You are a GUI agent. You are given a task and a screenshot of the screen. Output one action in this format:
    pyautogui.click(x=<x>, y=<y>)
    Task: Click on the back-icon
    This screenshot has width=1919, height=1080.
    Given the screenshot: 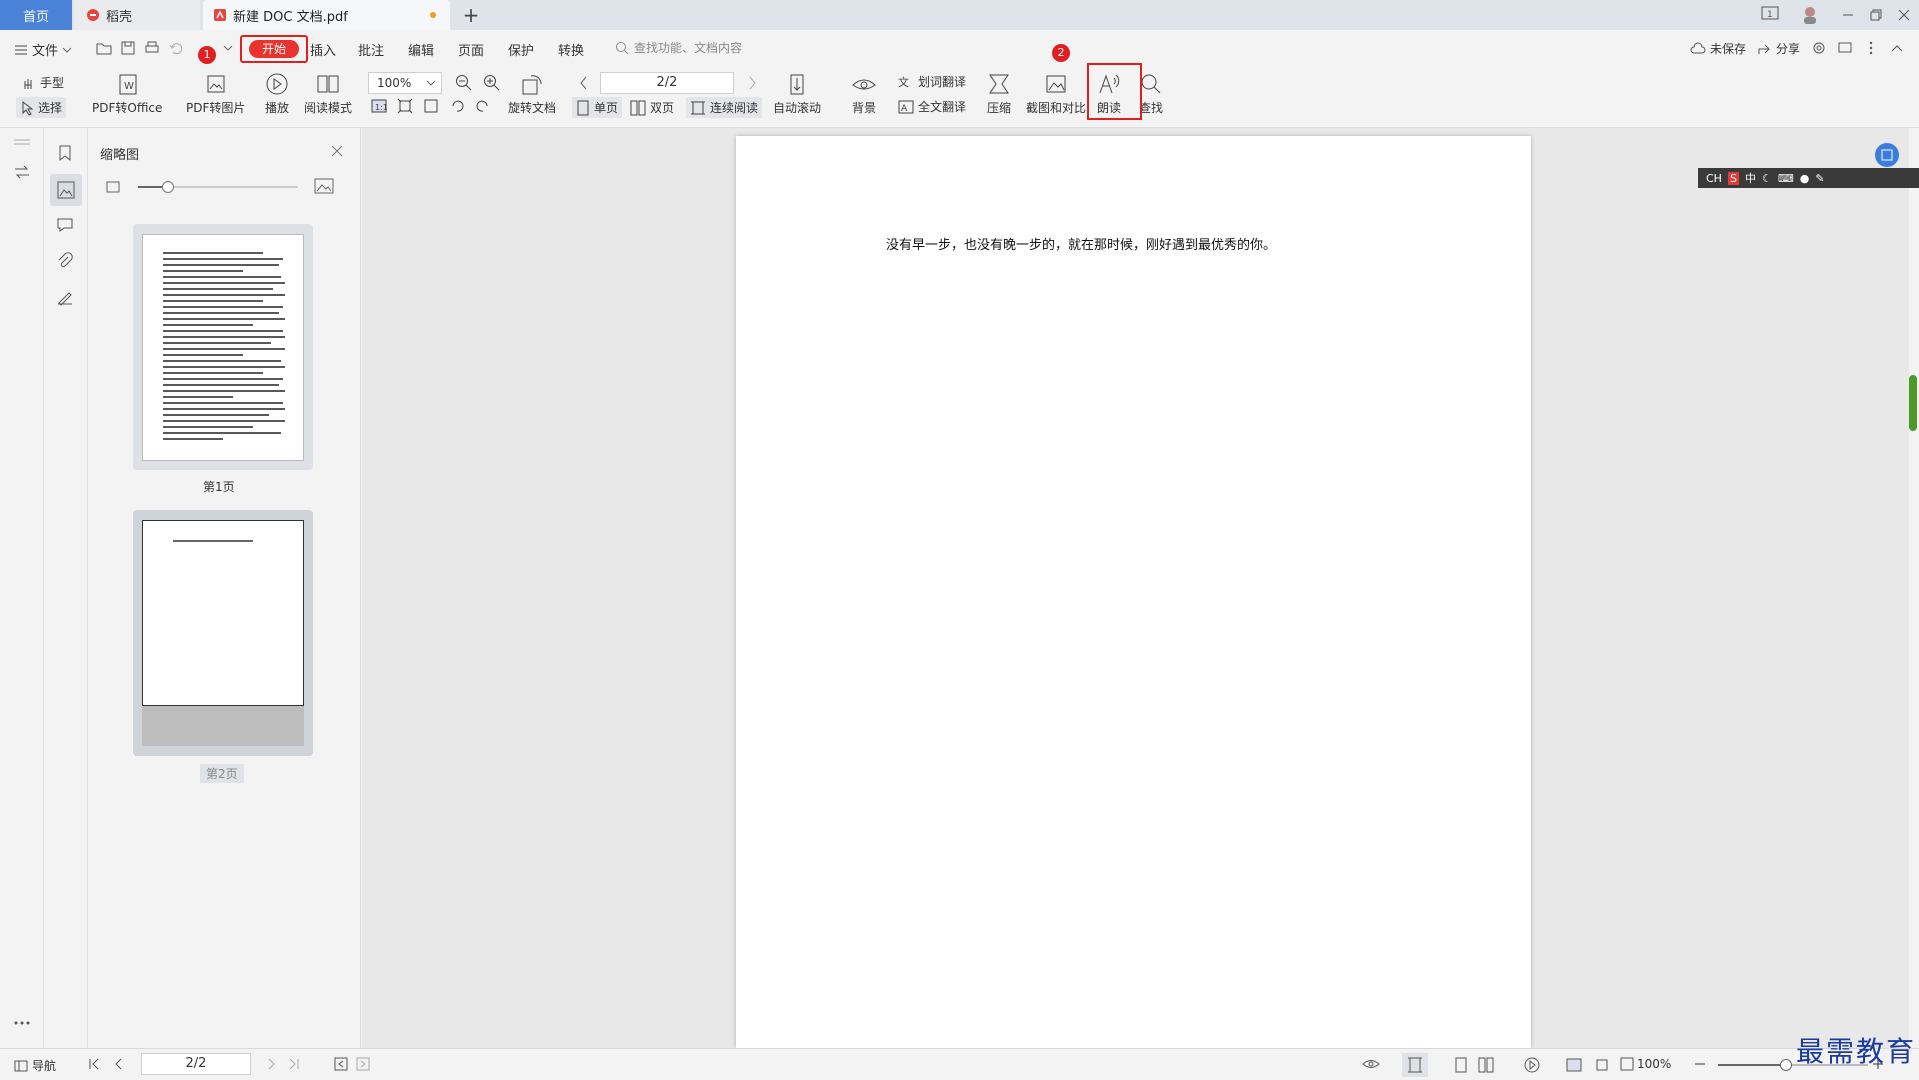 What is the action you would take?
    pyautogui.click(x=341, y=1064)
    